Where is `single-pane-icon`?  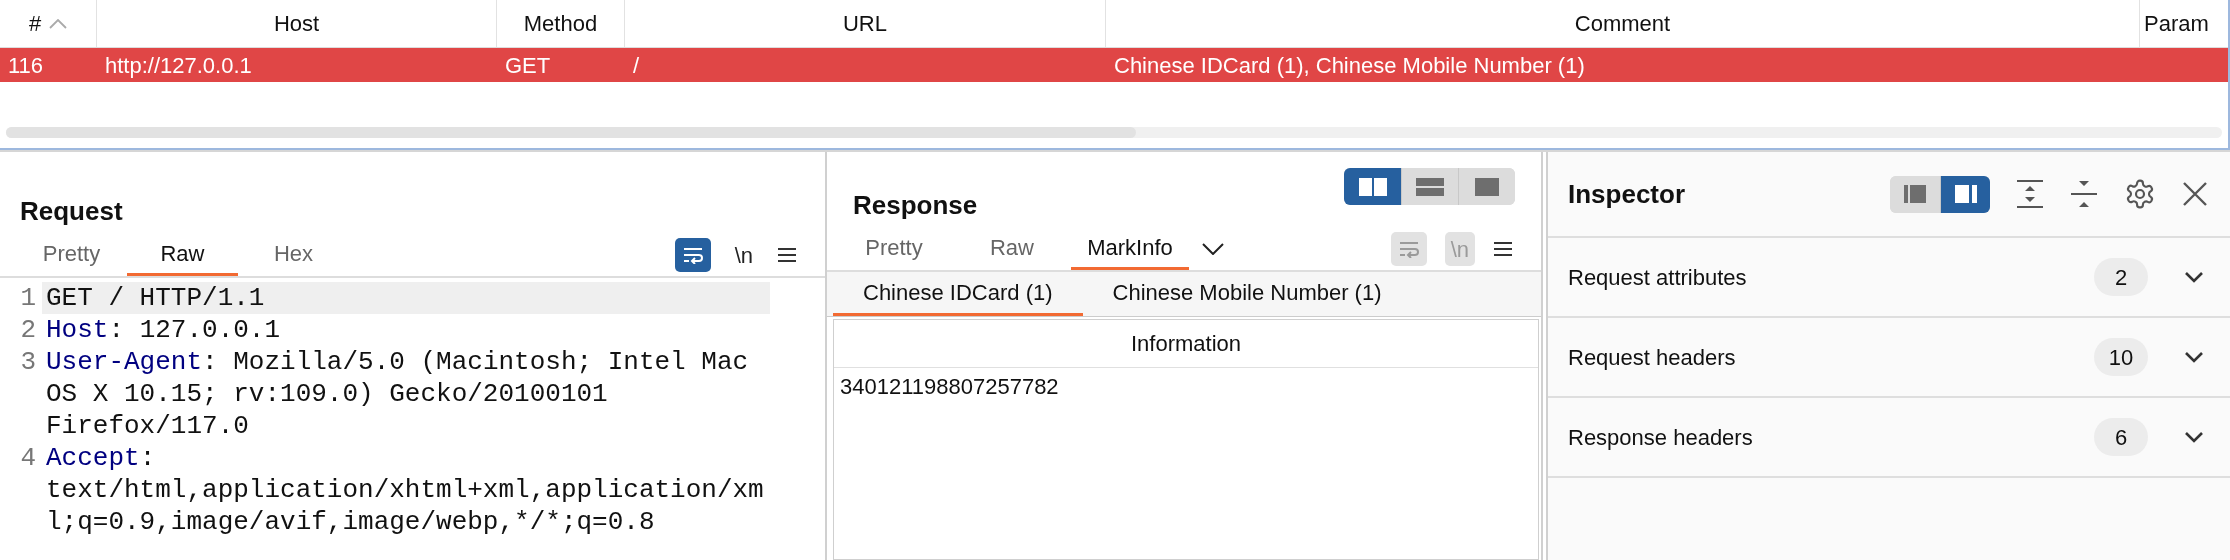
single-pane-icon is located at coordinates (1487, 186).